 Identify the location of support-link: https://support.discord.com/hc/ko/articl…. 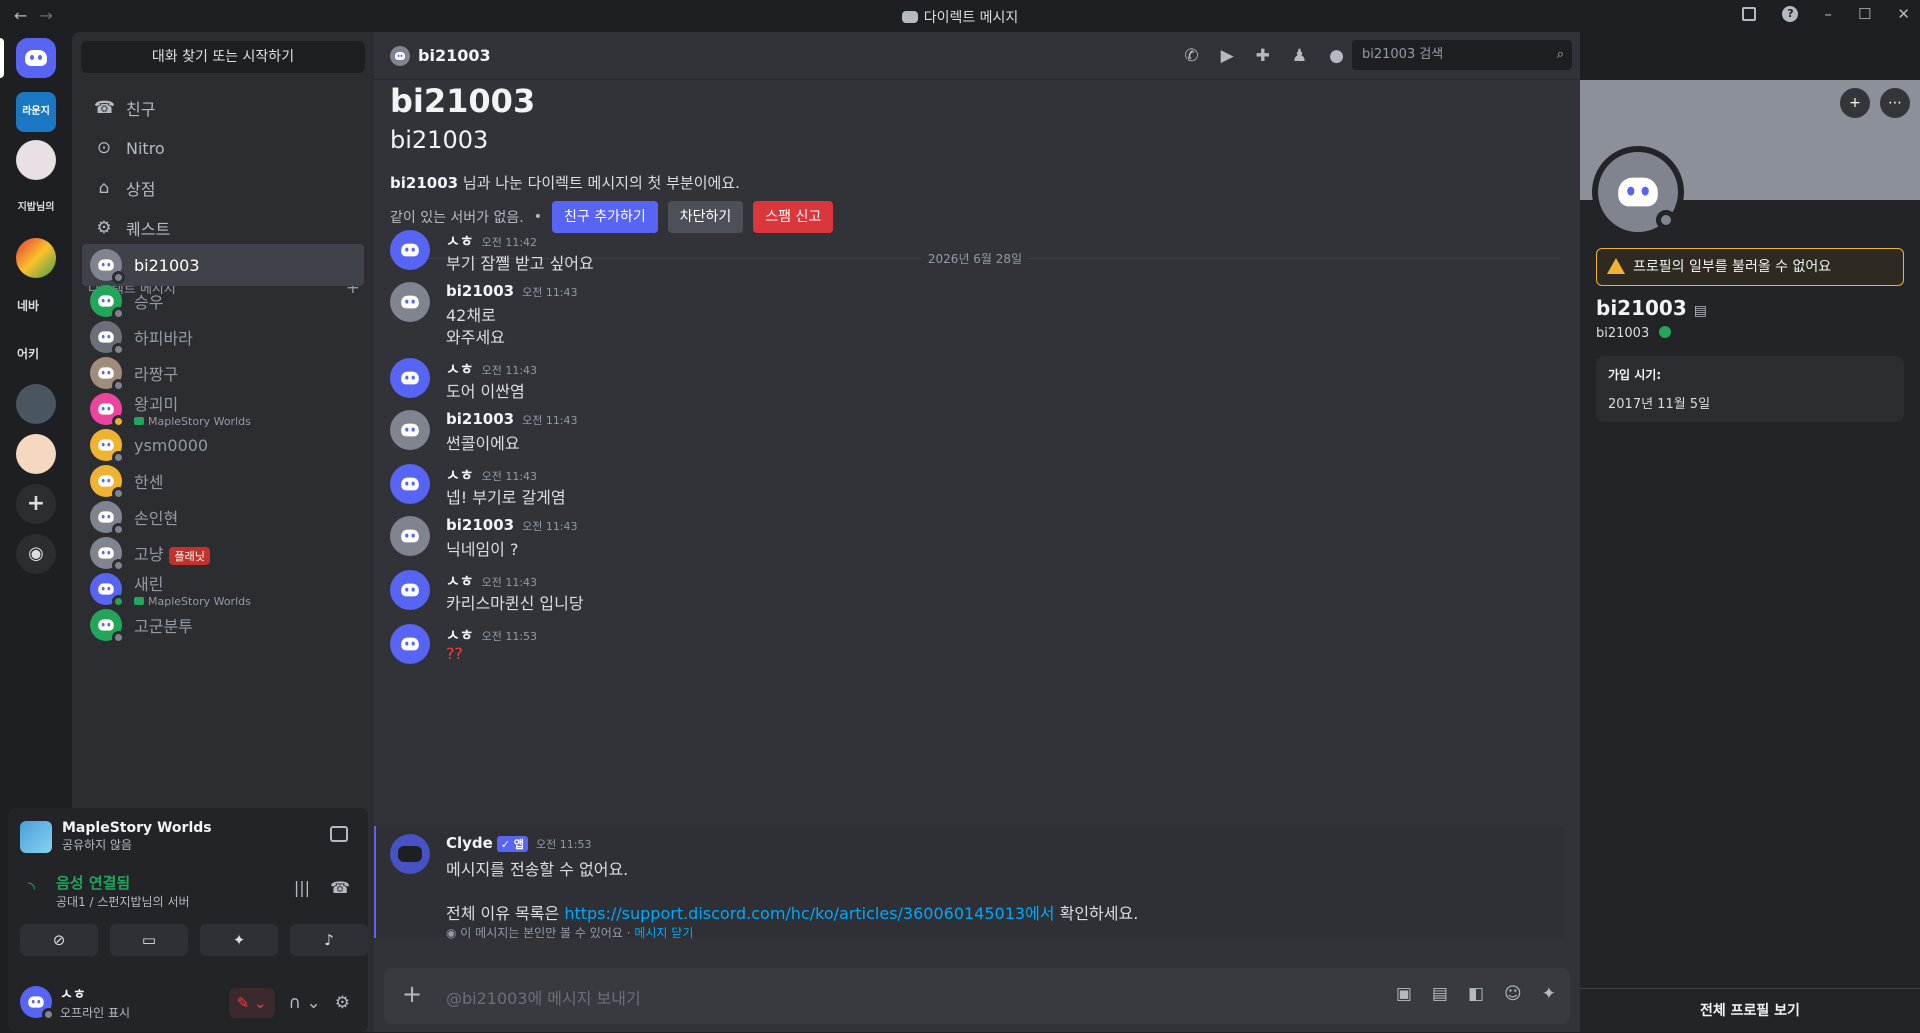
(809, 913).